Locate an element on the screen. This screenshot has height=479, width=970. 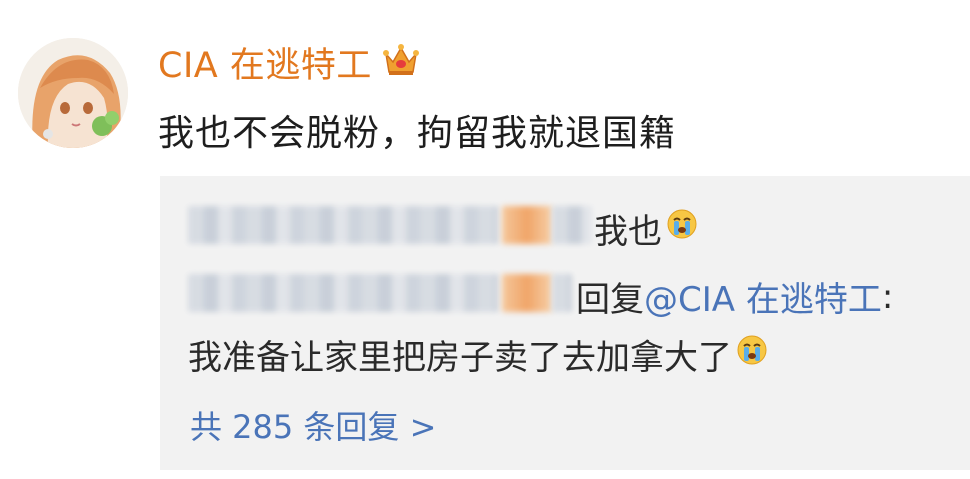
reply-text: 我也 is located at coordinates (628, 232).